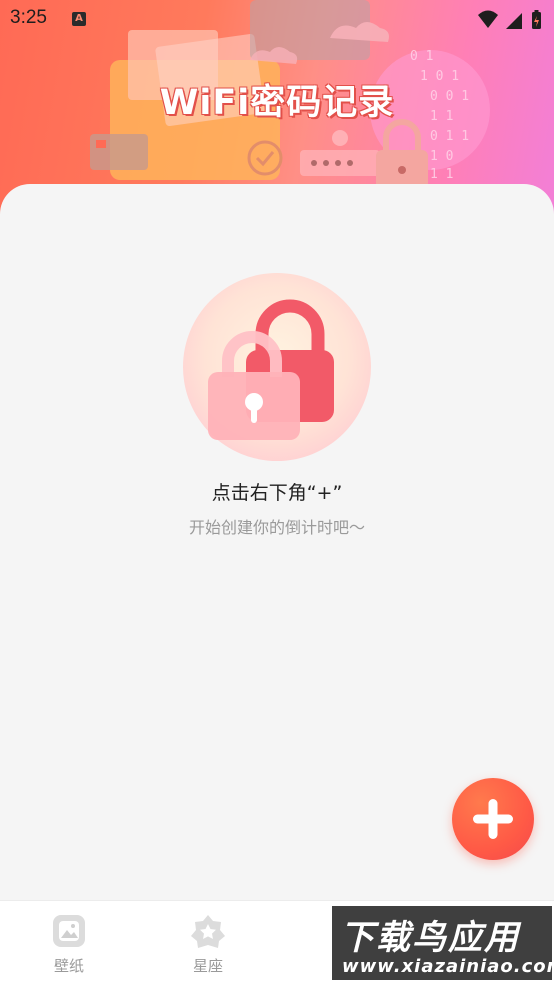 The image size is (554, 985). I want to click on star-icon, so click(208, 931).